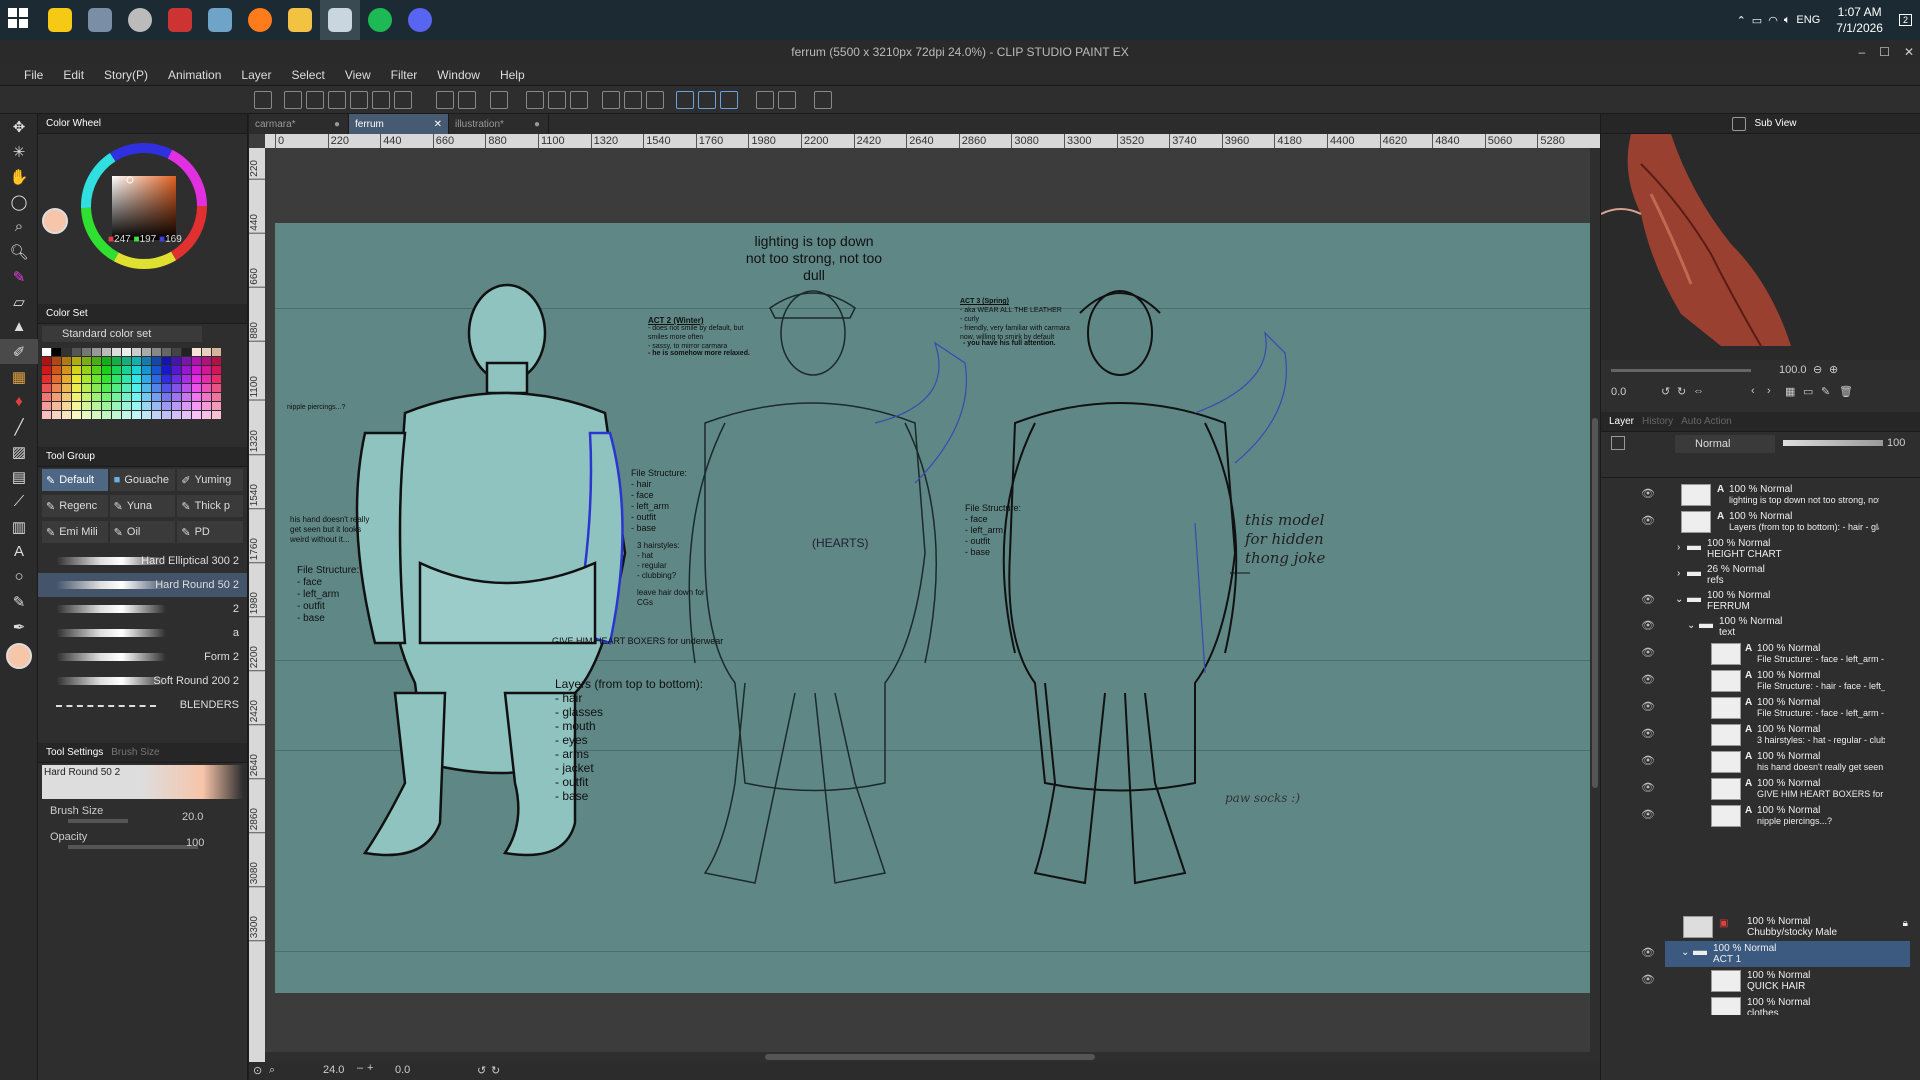 The height and width of the screenshot is (1080, 1920). What do you see at coordinates (633, 100) in the screenshot?
I see `snap-icon` at bounding box center [633, 100].